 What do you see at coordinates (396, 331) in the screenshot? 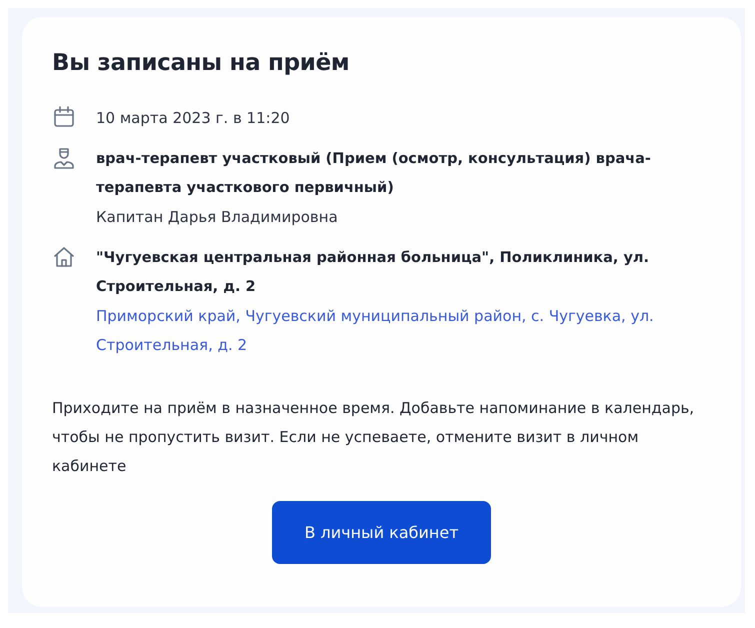
I see `address-link: Приморский край, Чугуевский муниципальный район, с. Чугуевка, ул. Строительная, д. 2` at bounding box center [396, 331].